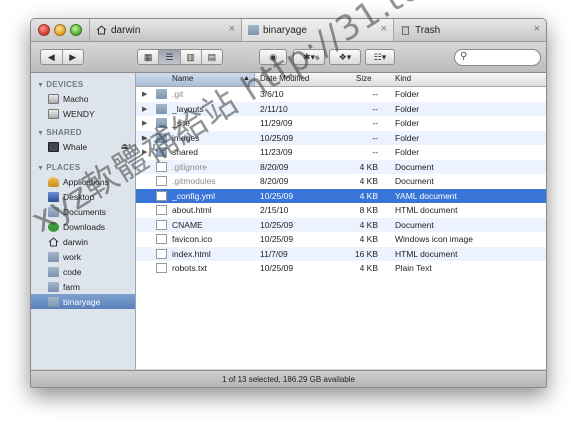  What do you see at coordinates (368, 224) in the screenshot?
I see `file-size: 4 KB` at bounding box center [368, 224].